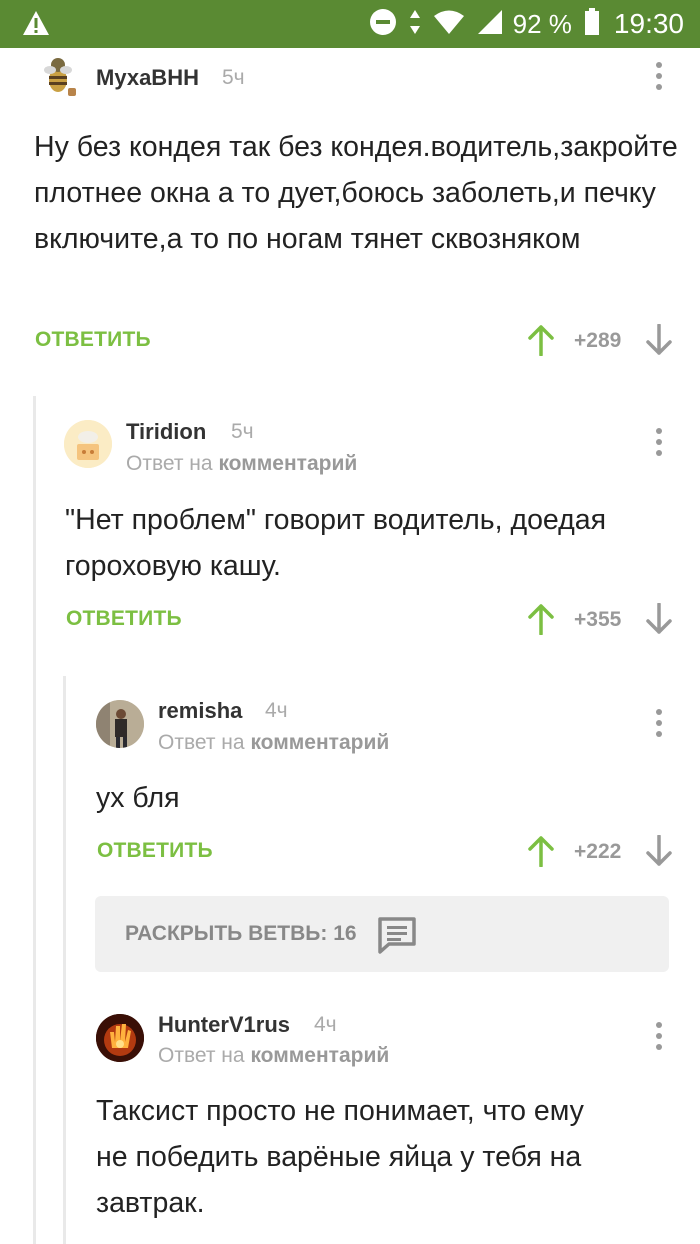 The height and width of the screenshot is (1244, 700). Describe the element at coordinates (224, 1025) in the screenshot. I see `comment-author: HunterV1rus` at that location.